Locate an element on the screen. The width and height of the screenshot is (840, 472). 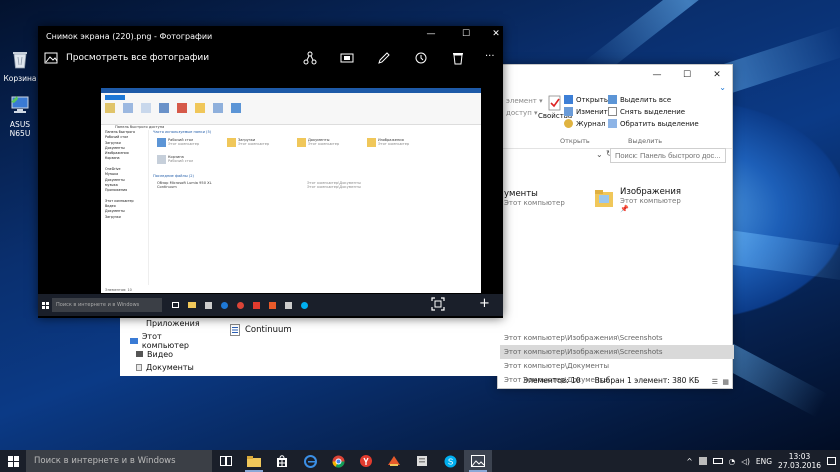
nav-label: Приложения is located at coordinates (173, 323).